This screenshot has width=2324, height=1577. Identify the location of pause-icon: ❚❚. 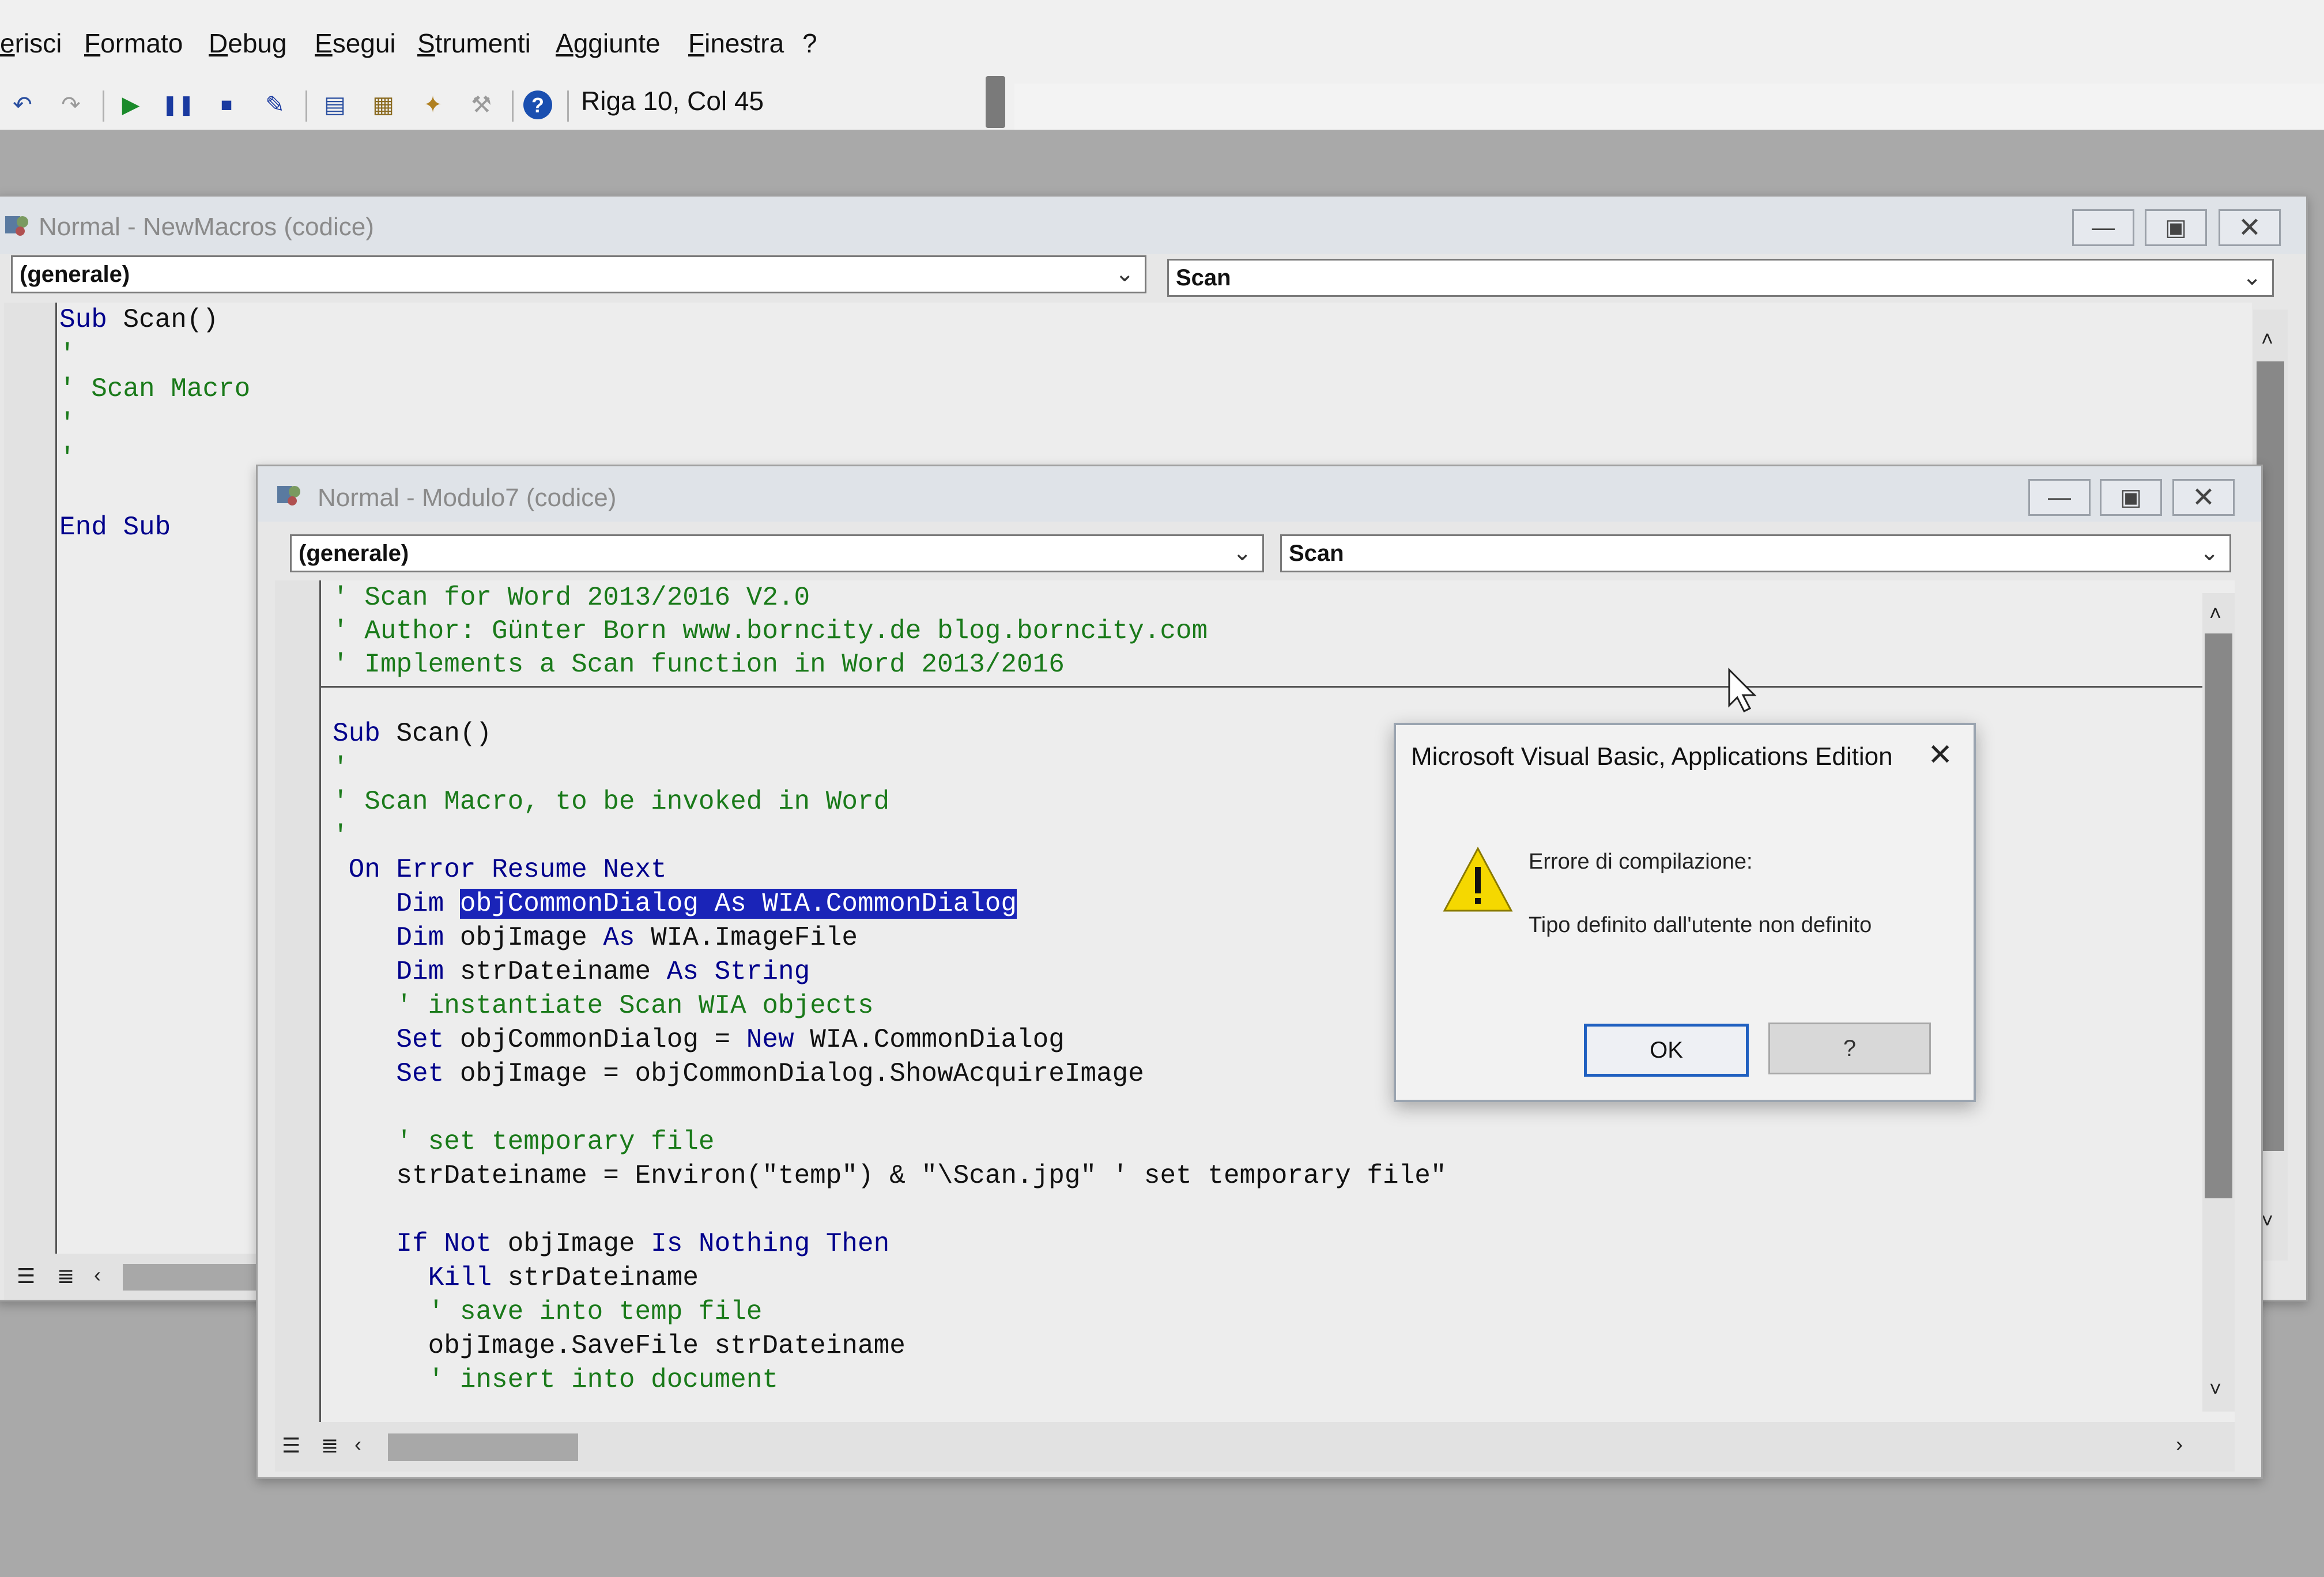
(178, 104).